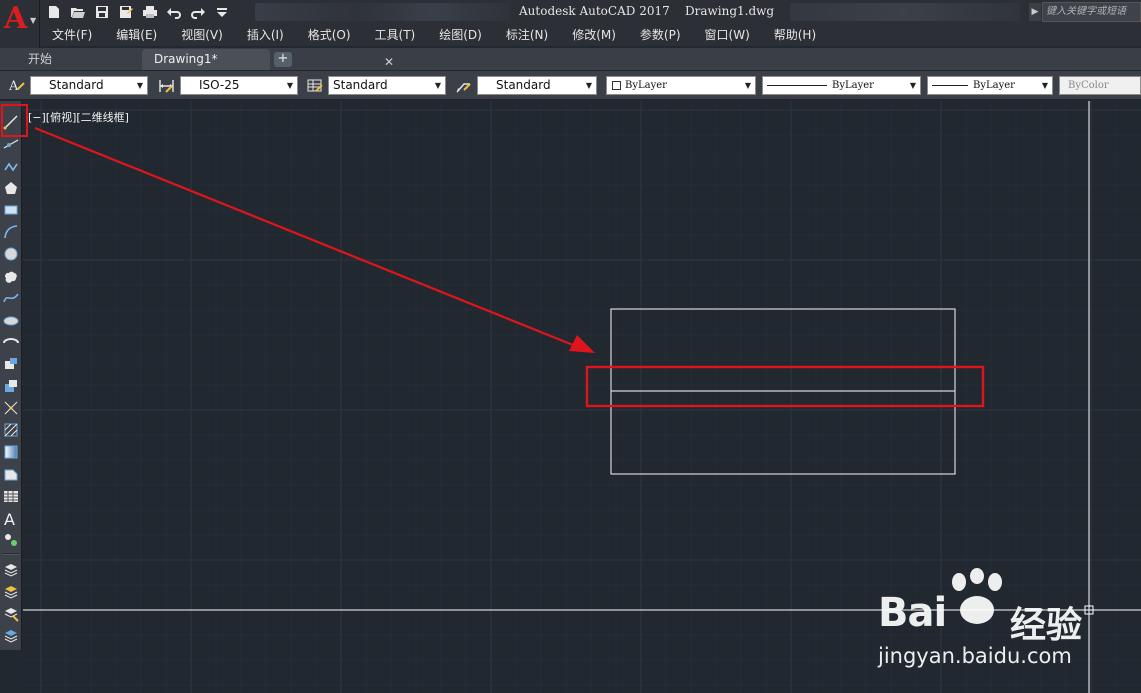 The width and height of the screenshot is (1141, 693). I want to click on table-style-icon, so click(315, 85).